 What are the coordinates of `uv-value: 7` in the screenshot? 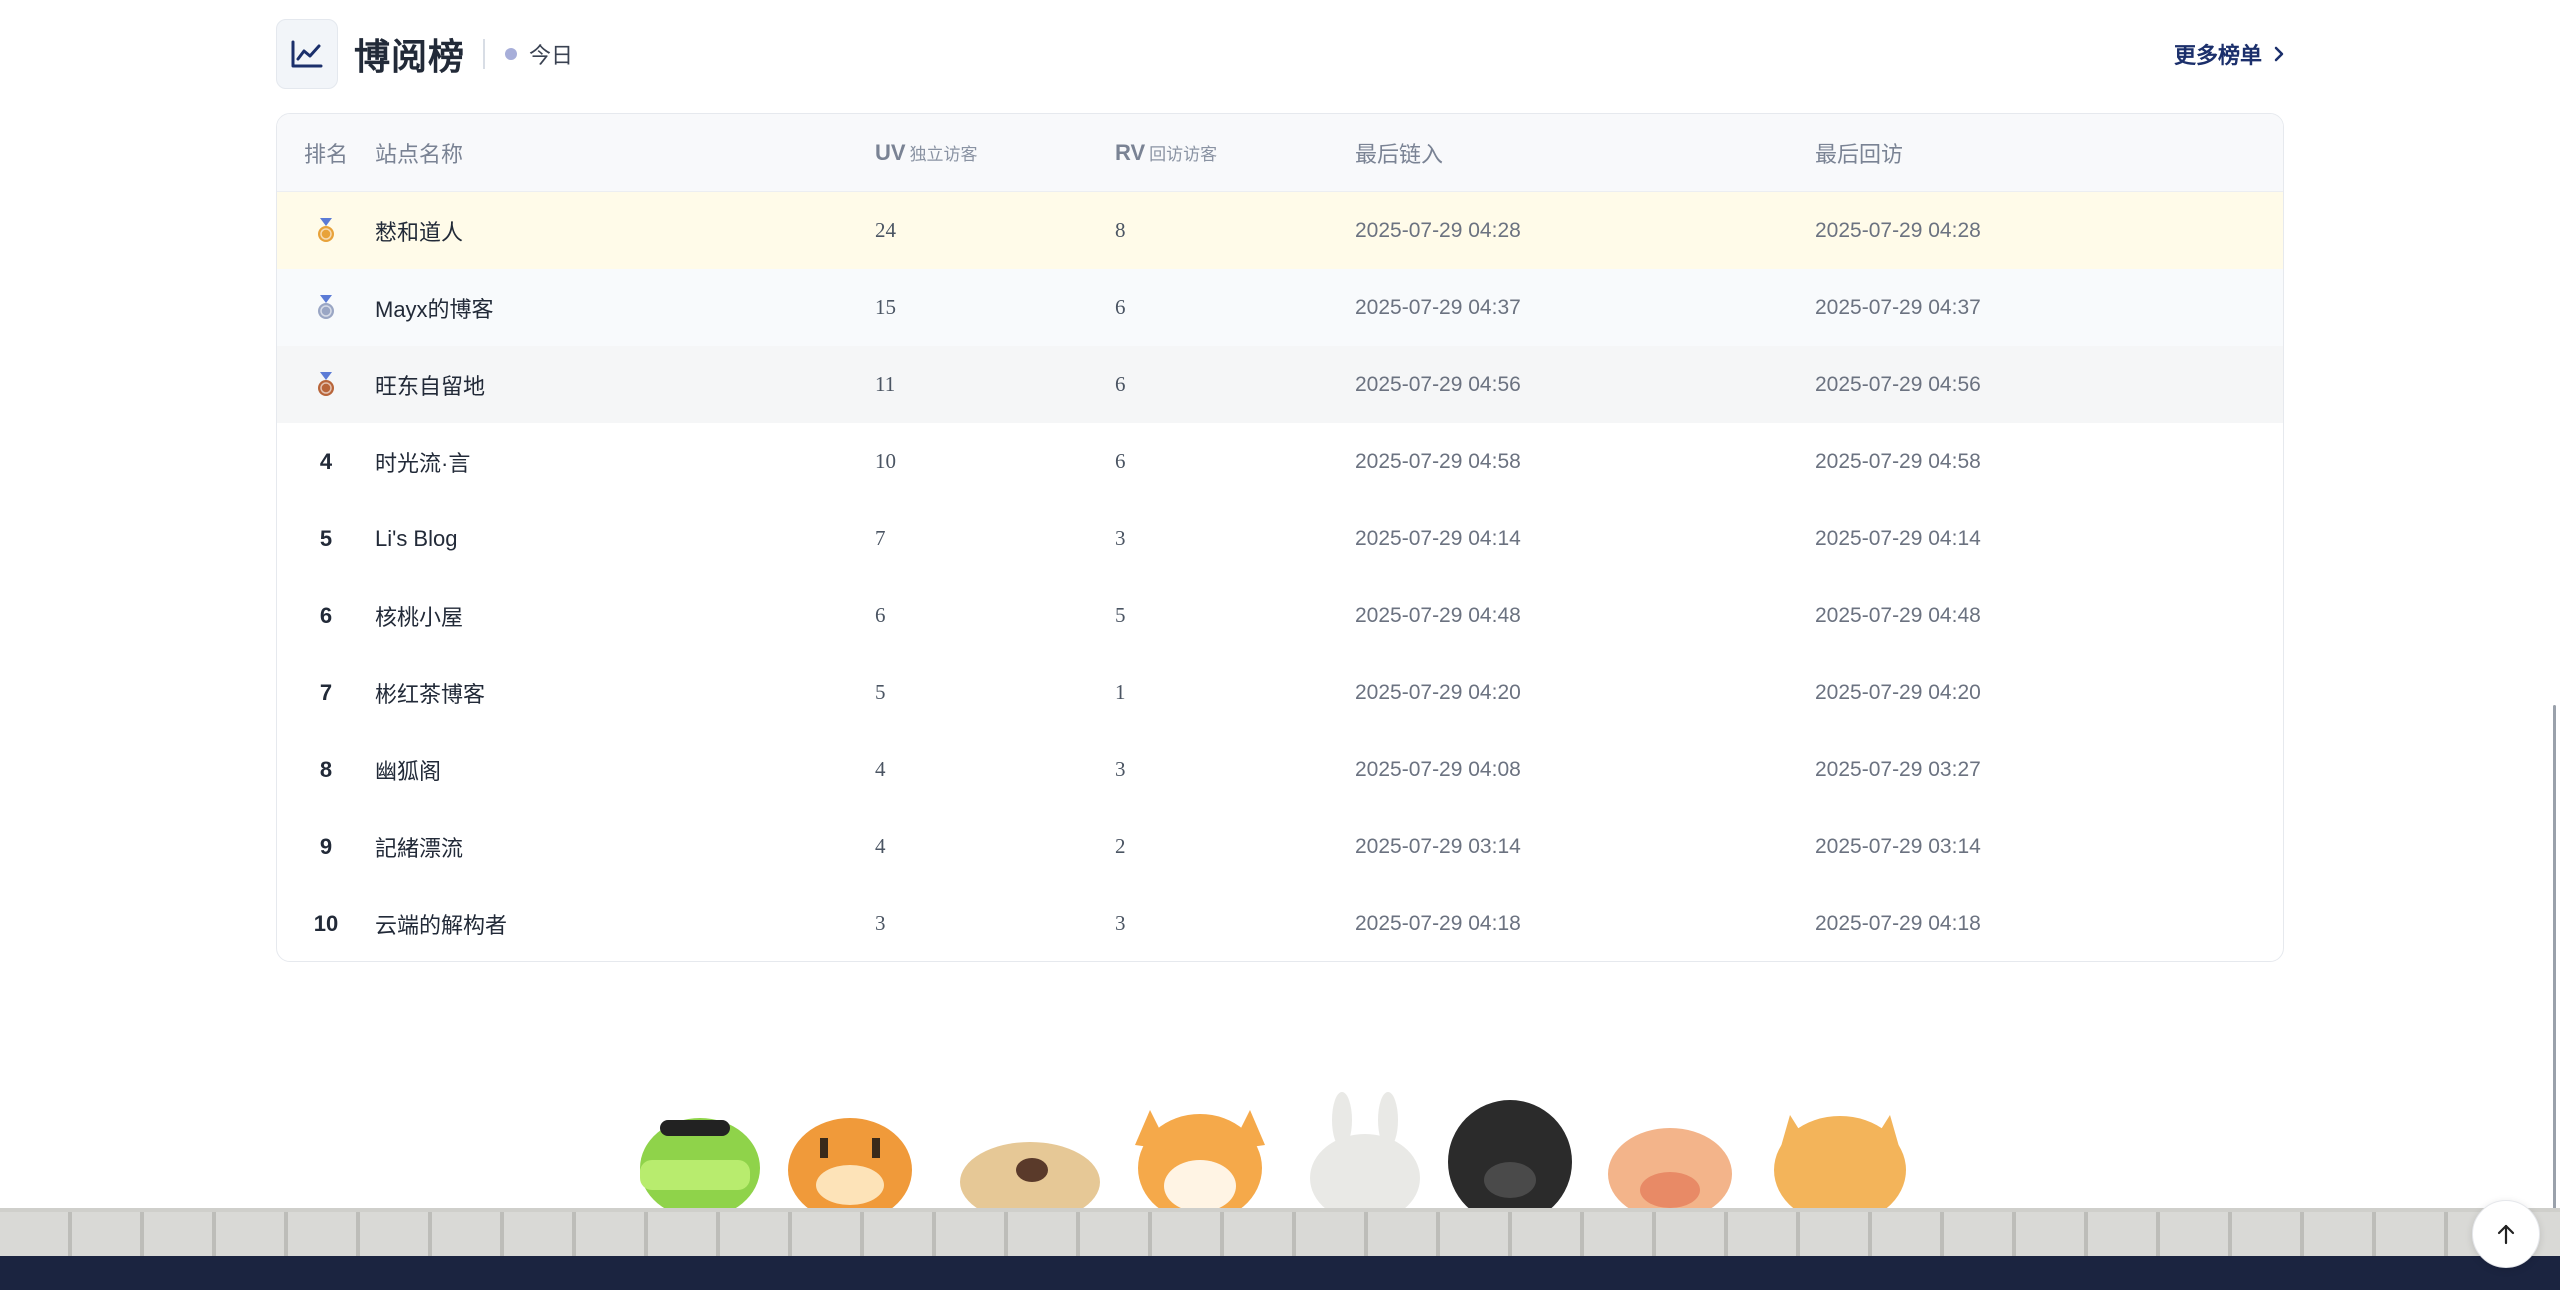 It's located at (880, 538).